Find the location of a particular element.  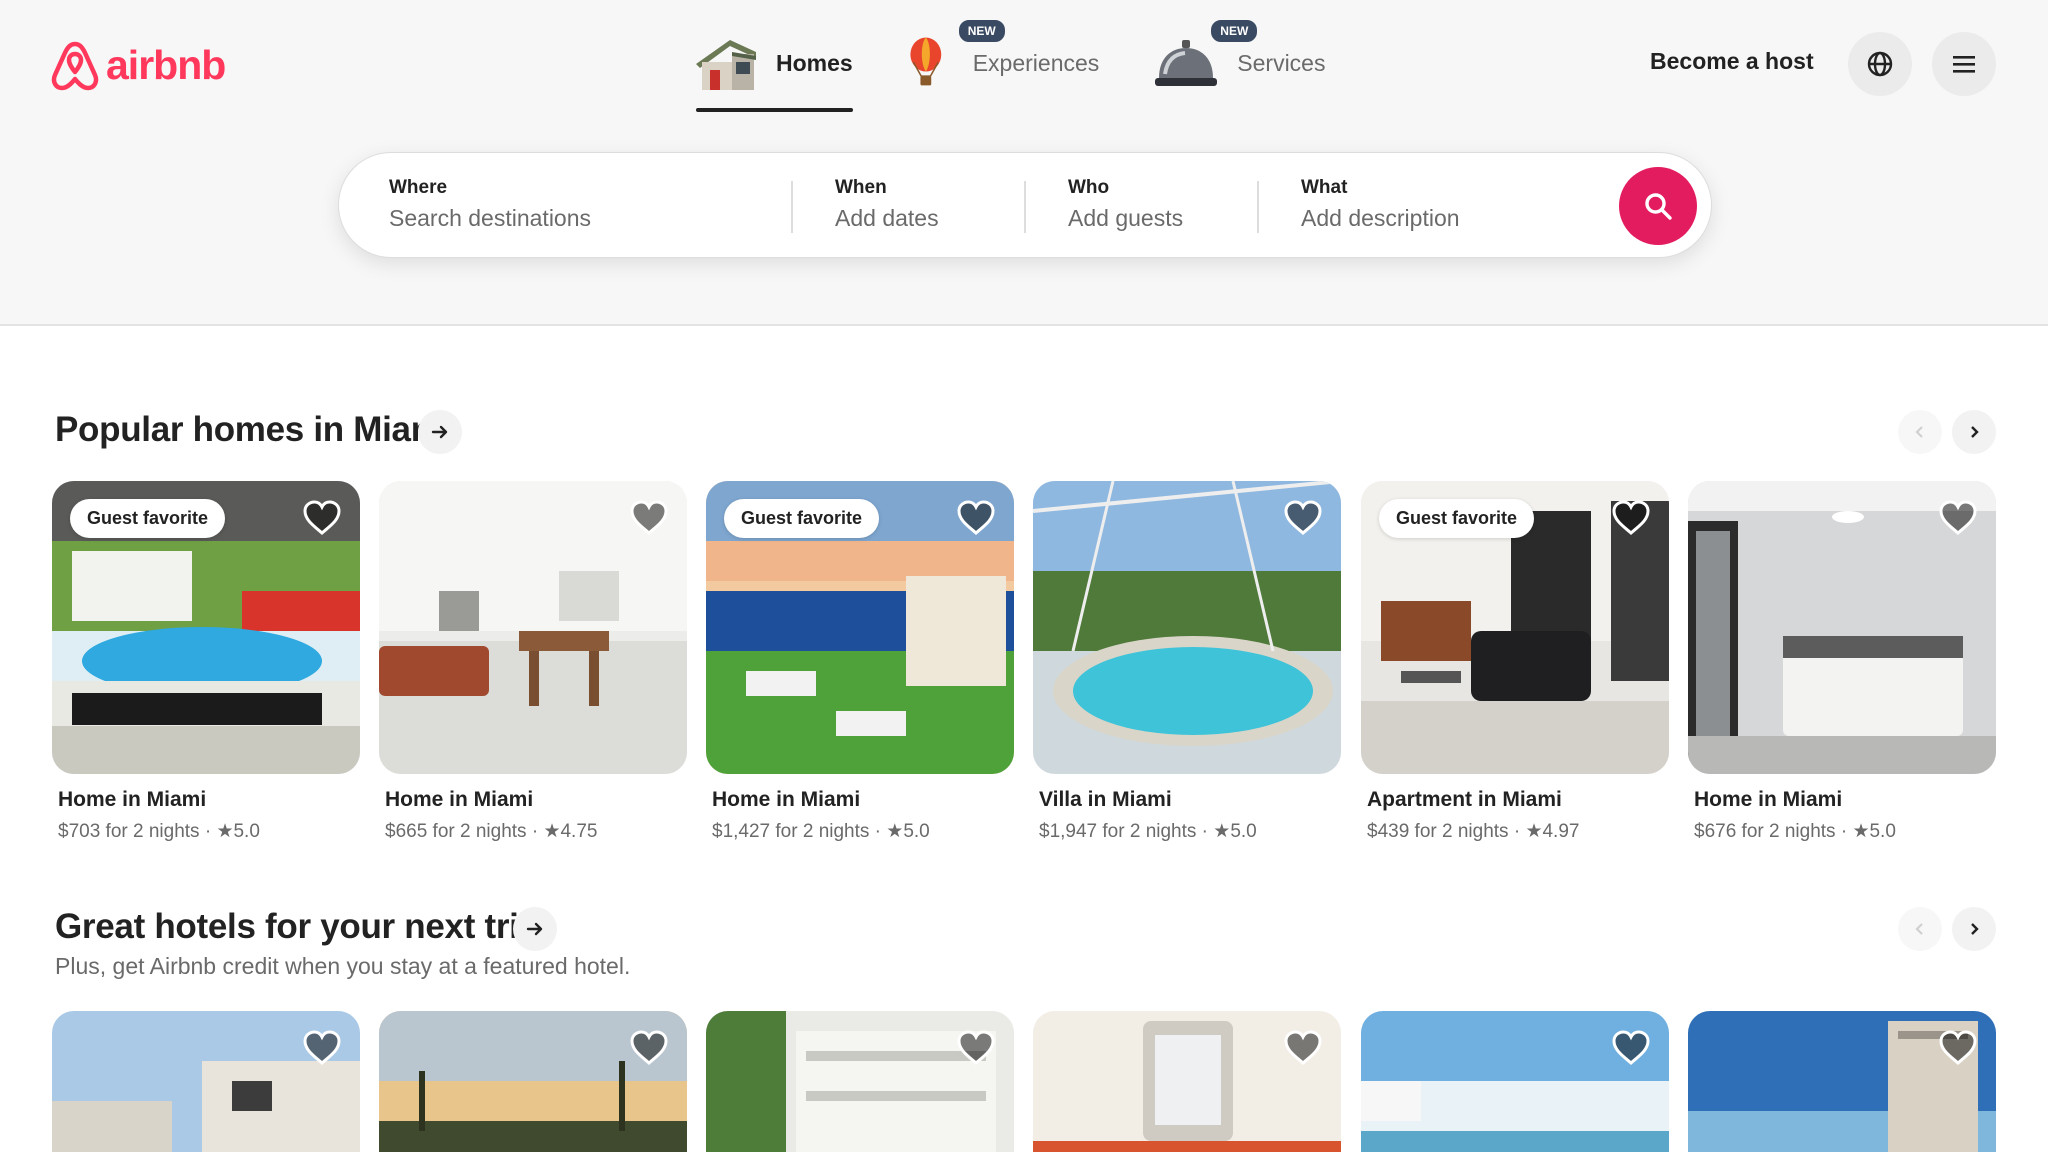

main-menu-button is located at coordinates (1964, 64).